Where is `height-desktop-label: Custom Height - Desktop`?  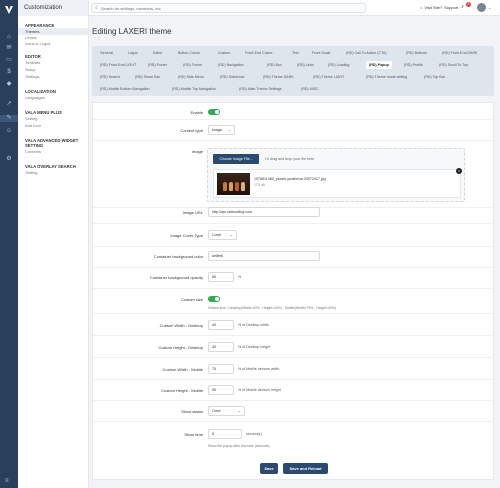
height-desktop-label: Custom Height - Desktop is located at coordinates (180, 347).